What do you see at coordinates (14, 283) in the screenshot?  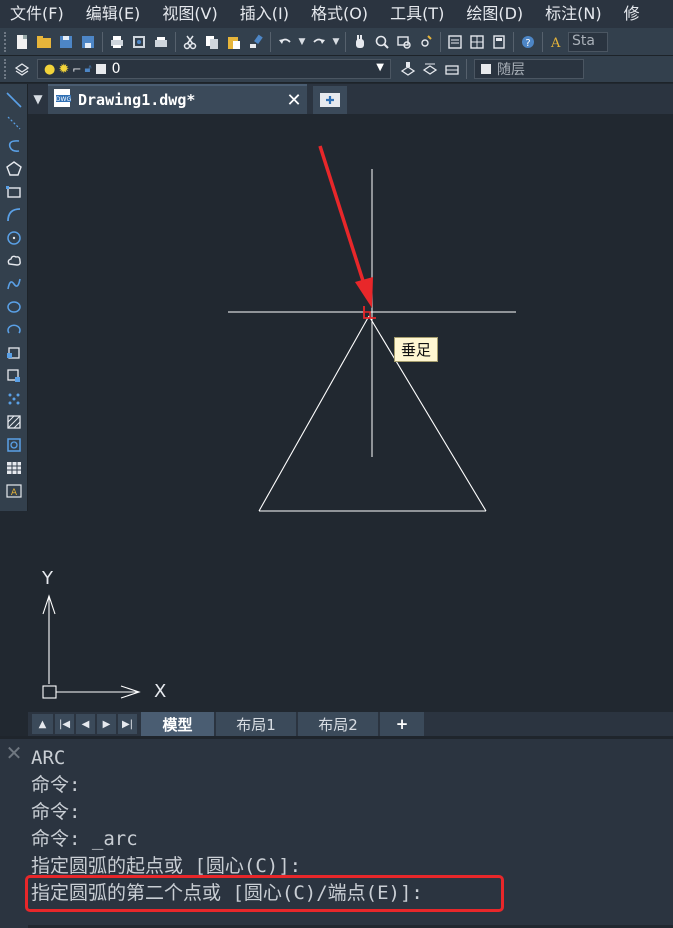 I see `spline-icon` at bounding box center [14, 283].